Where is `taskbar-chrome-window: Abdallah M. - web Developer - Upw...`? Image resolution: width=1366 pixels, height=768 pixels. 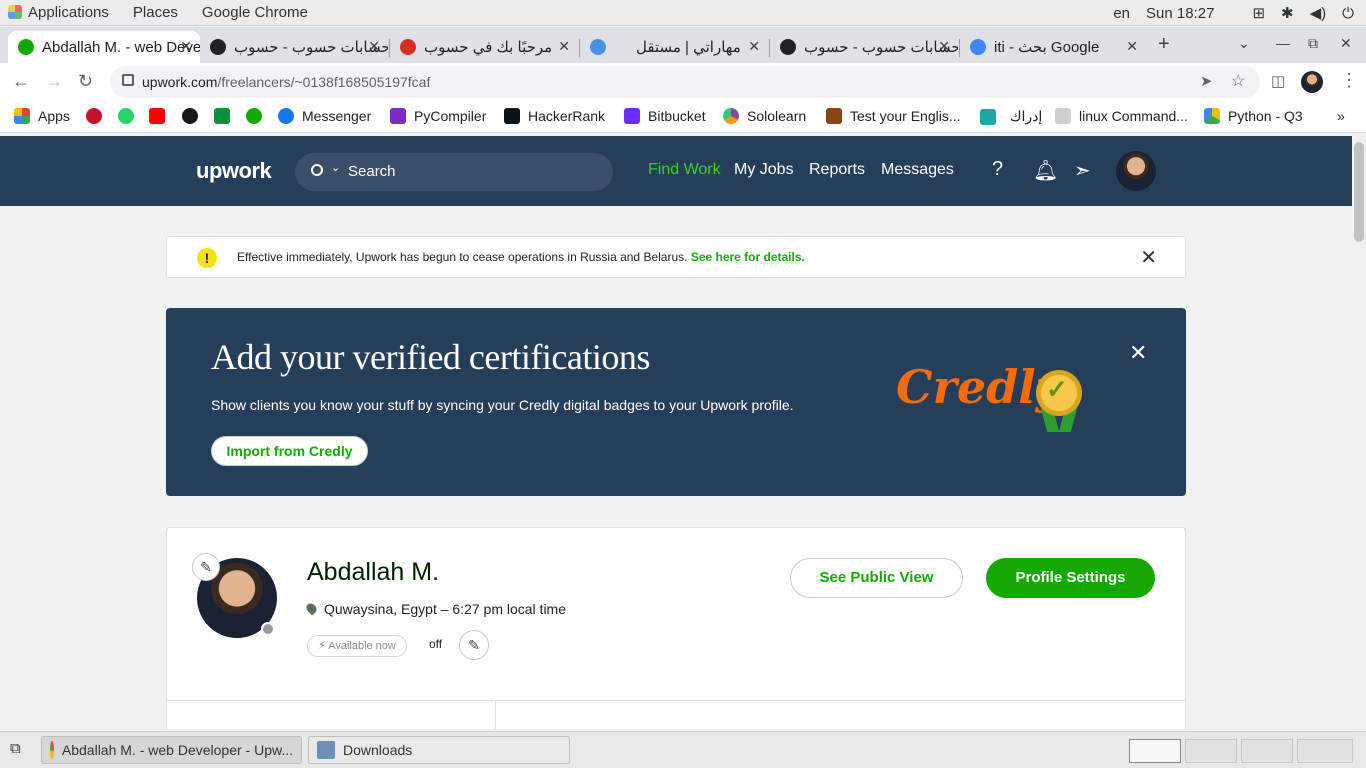 taskbar-chrome-window: Abdallah M. - web Developer - Upw... is located at coordinates (171, 750).